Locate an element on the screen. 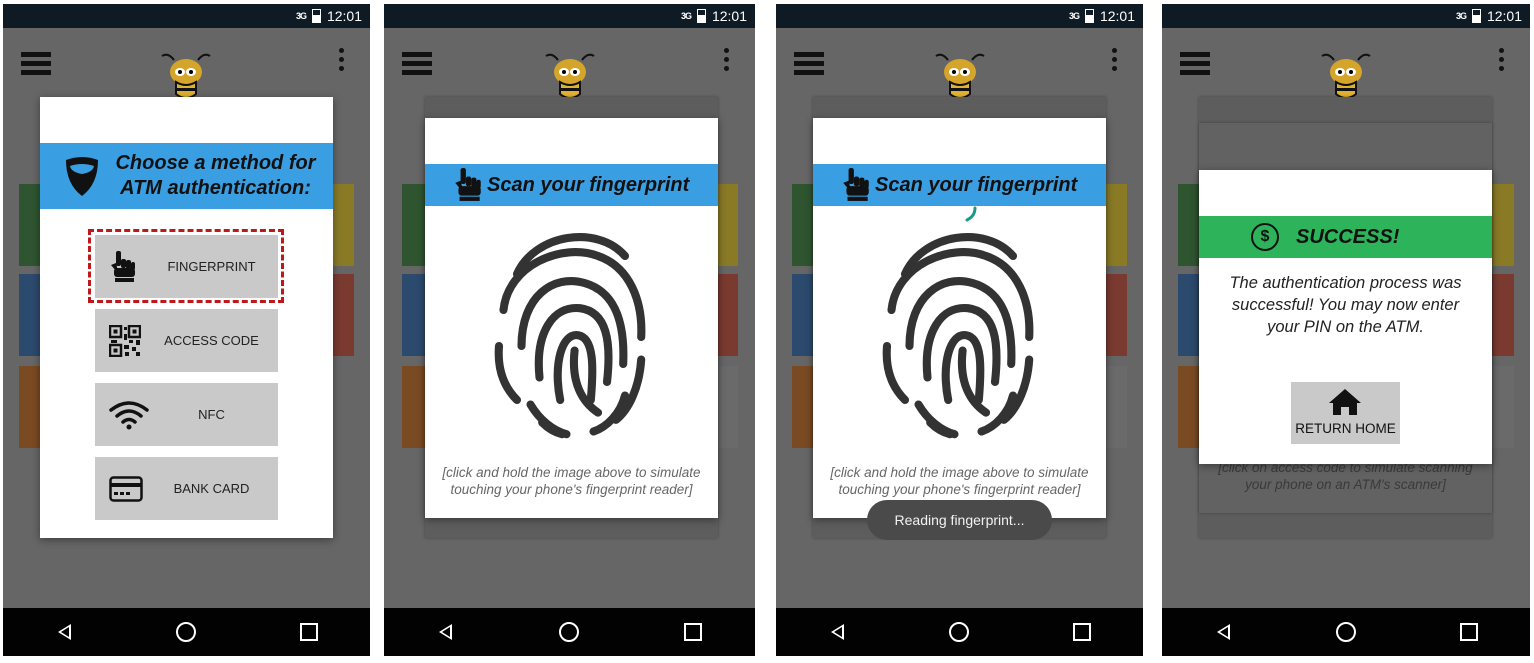 This screenshot has width=1534, height=663. nfc-option-button: NFC is located at coordinates (186, 414).